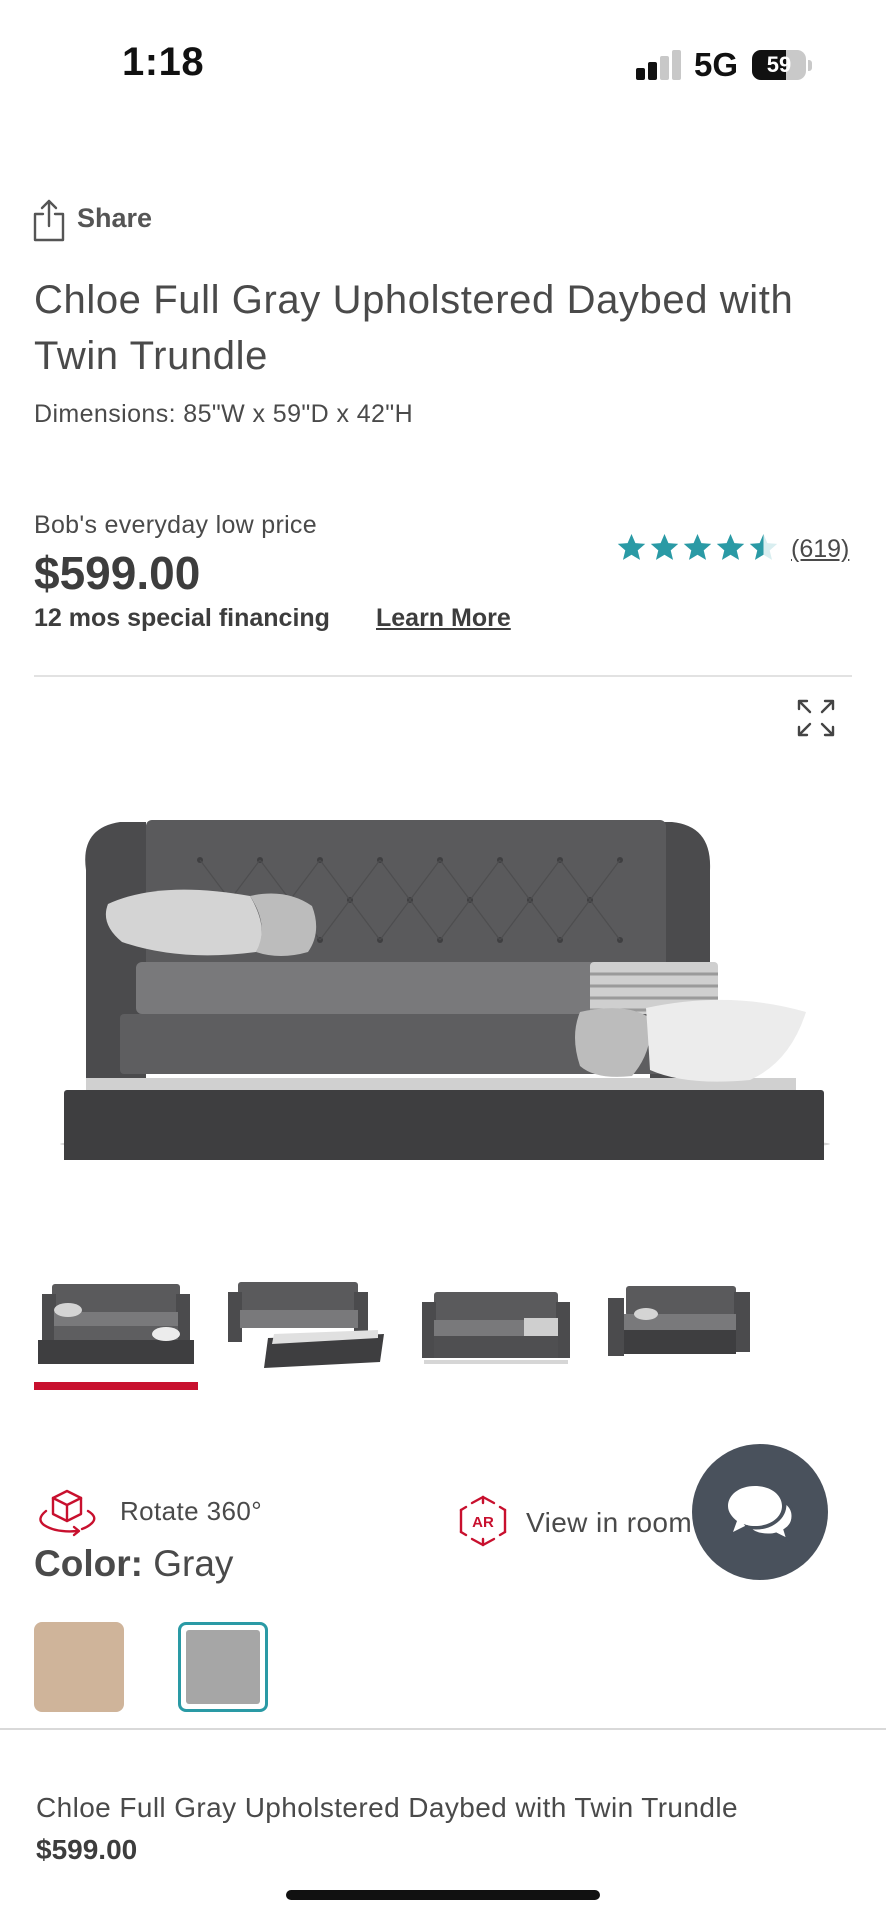  What do you see at coordinates (224, 414) in the screenshot?
I see `product-dimensions: Dimensions: 85"W x 59"D x 42"H` at bounding box center [224, 414].